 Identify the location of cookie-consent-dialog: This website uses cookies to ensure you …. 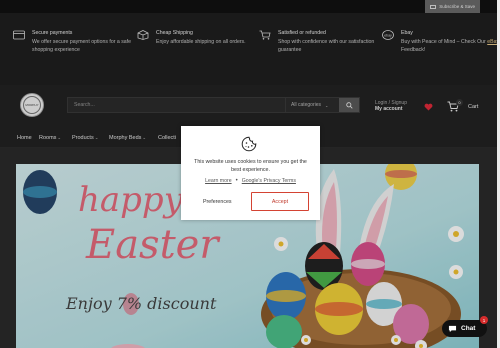
(250, 173).